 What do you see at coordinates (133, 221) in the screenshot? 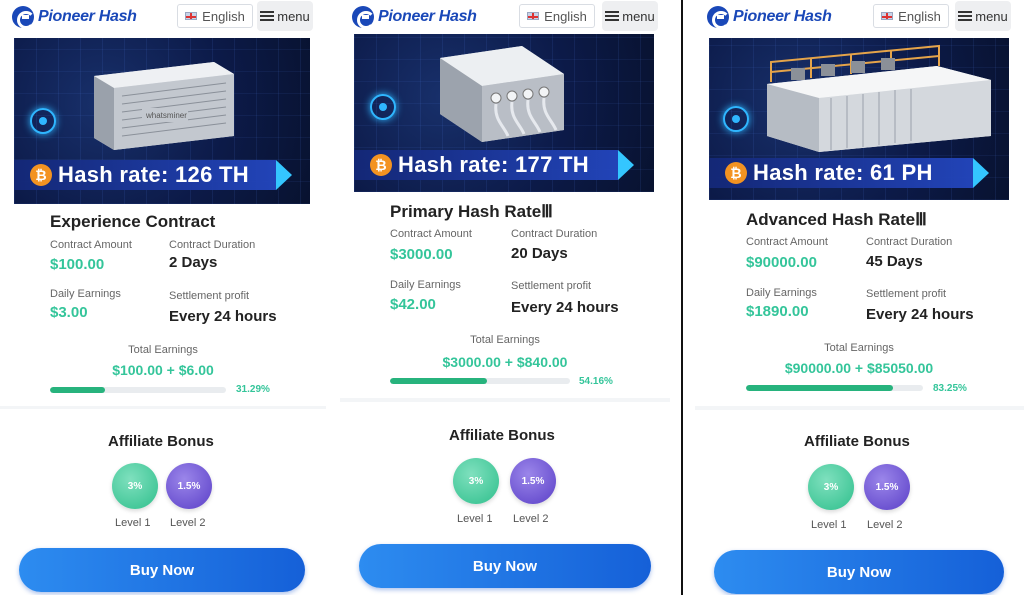
I see `contract-title: Experience Contract` at bounding box center [133, 221].